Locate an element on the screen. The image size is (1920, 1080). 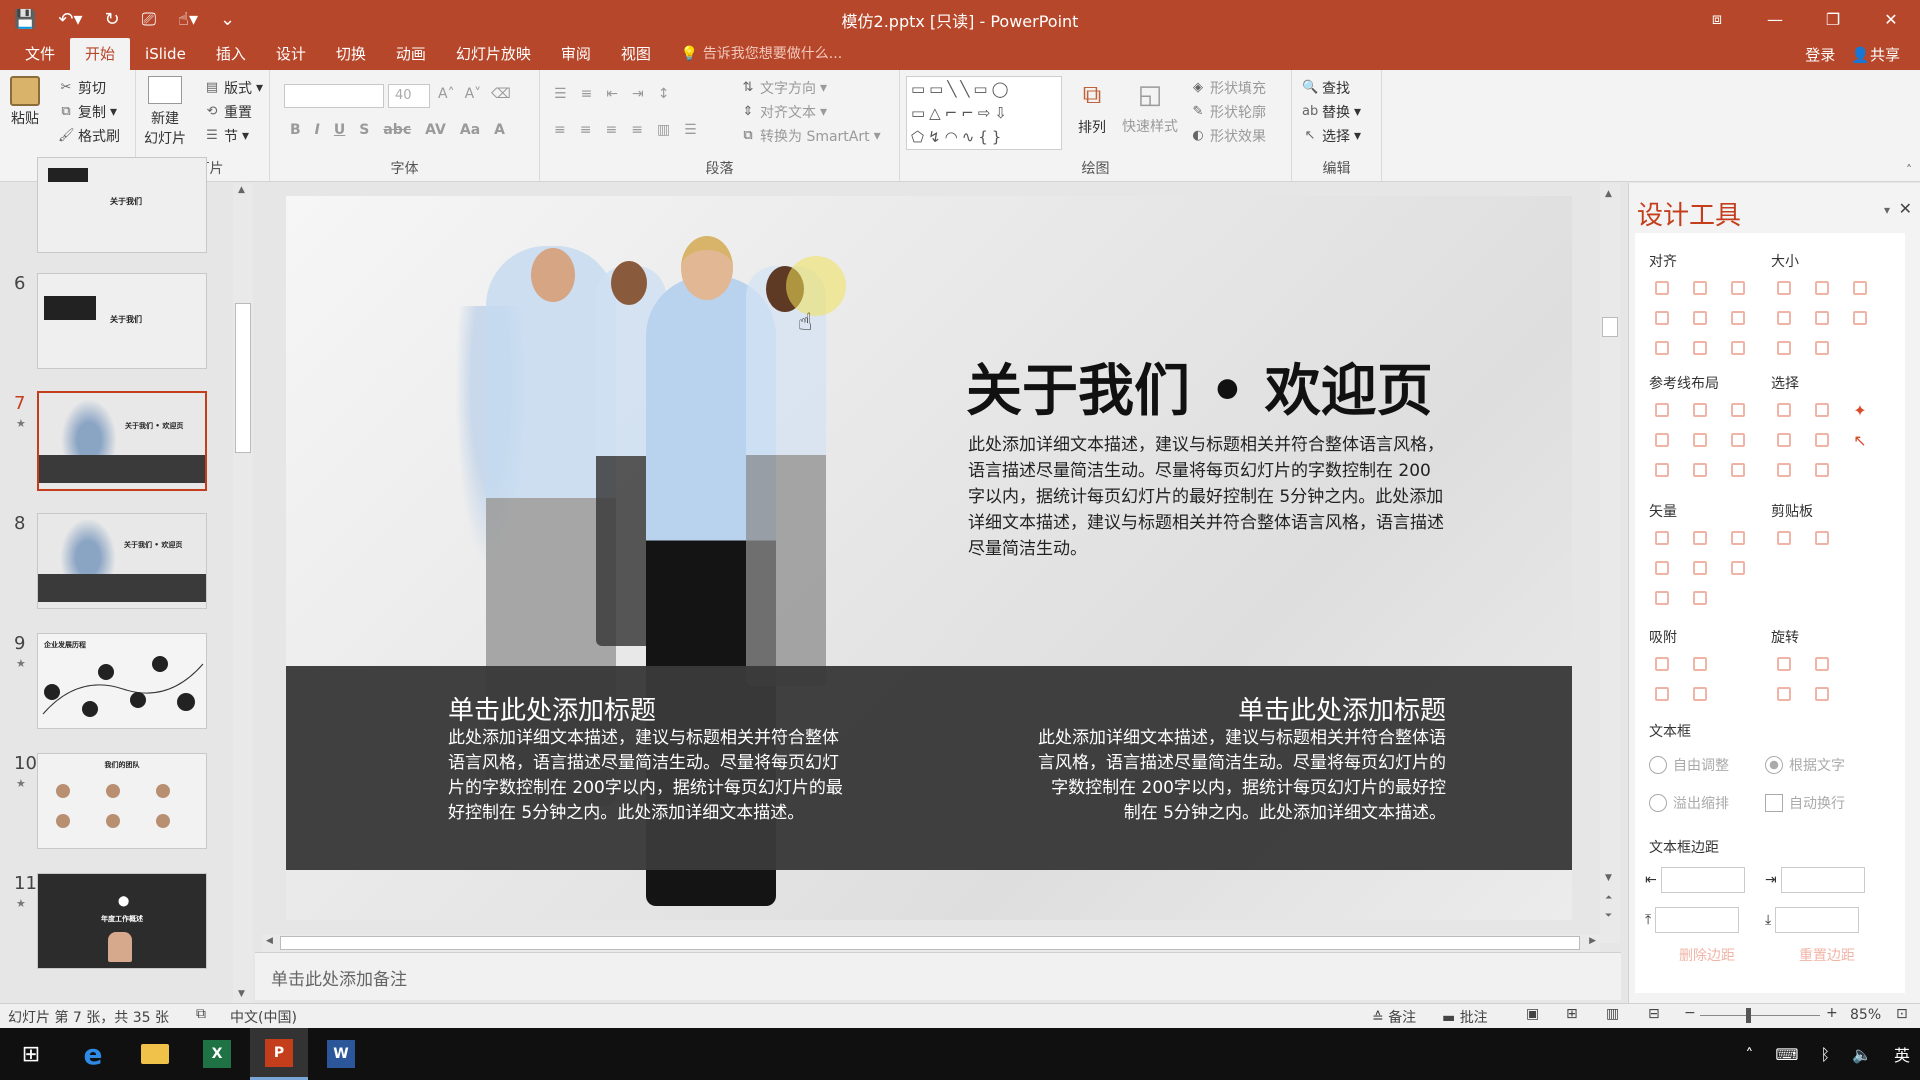
slide-thumbnail: 关于我们 is located at coordinates (122, 205).